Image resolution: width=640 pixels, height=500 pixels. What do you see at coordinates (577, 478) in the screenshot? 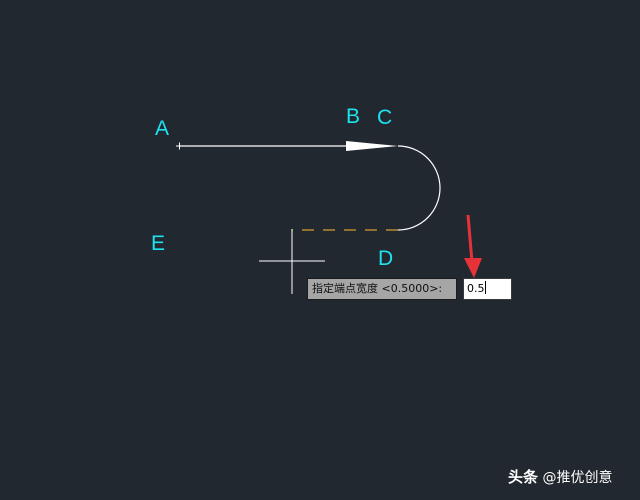
I see `watermark-text: @推优创意` at bounding box center [577, 478].